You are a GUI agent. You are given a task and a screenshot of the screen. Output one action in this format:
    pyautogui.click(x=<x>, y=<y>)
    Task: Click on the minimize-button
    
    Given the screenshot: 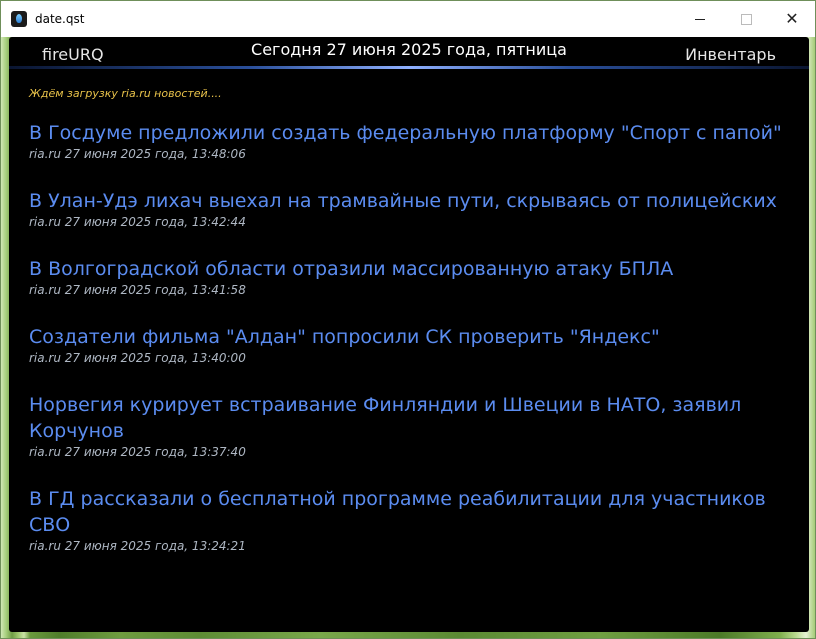 What is the action you would take?
    pyautogui.click(x=700, y=19)
    